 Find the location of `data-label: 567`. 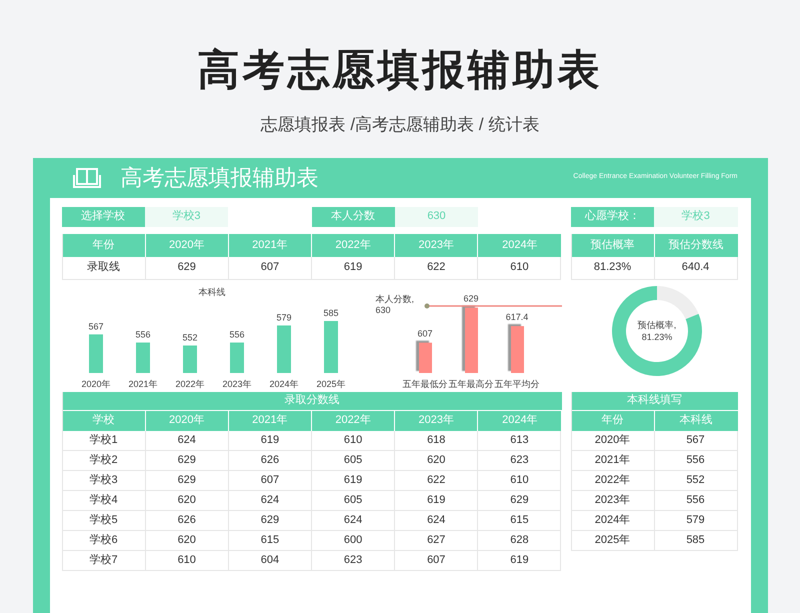

data-label: 567 is located at coordinates (96, 325).